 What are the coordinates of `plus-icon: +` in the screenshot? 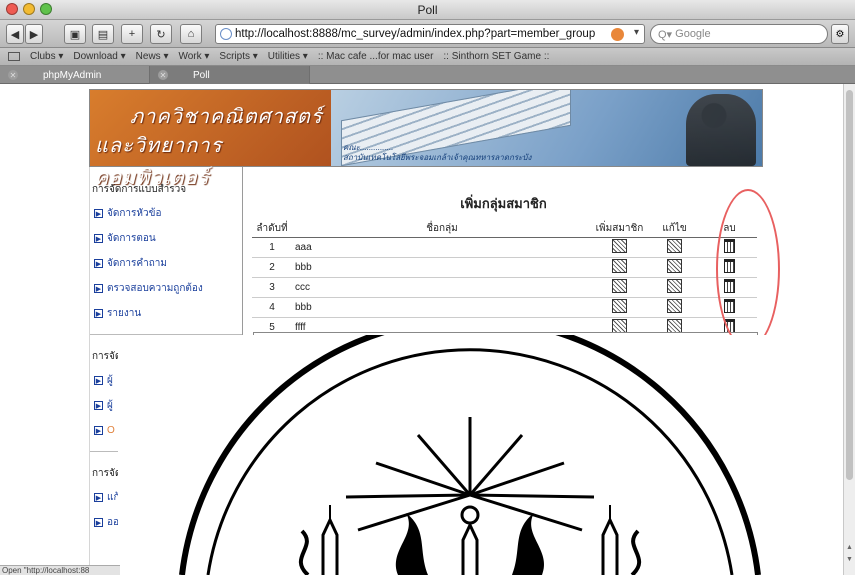 It's located at (132, 34).